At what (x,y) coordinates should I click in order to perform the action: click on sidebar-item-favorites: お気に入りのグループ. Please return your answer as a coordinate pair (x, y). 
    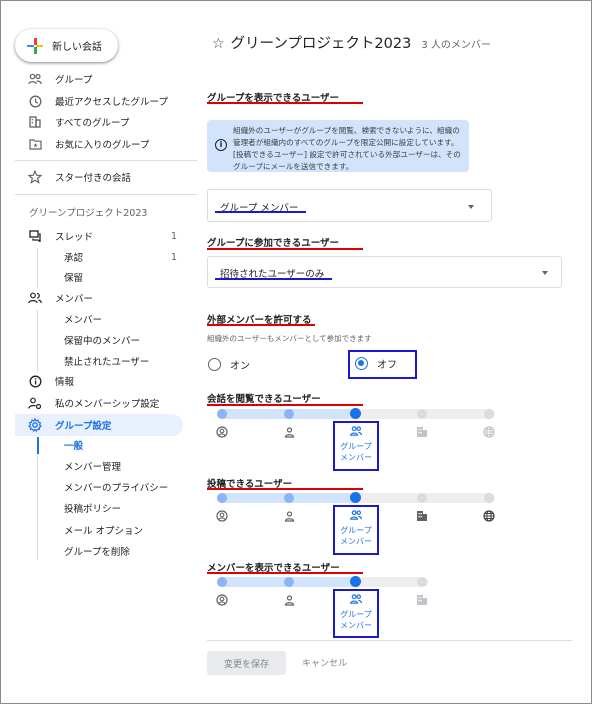
    Looking at the image, I should click on (88, 144).